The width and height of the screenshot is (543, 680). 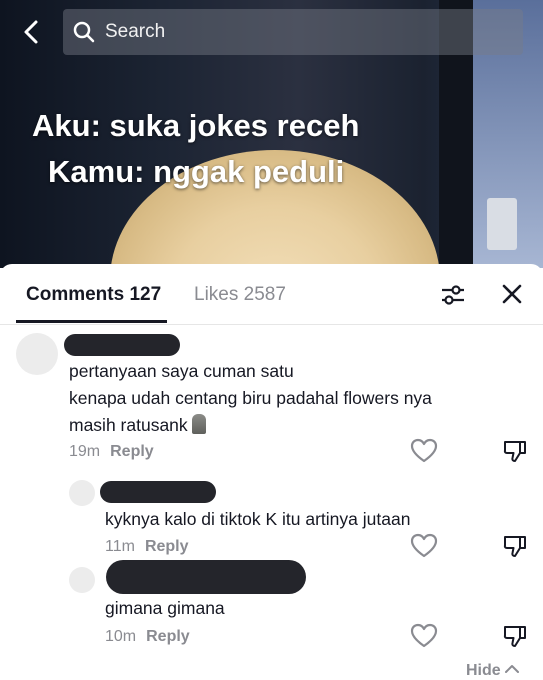 What do you see at coordinates (512, 294) in the screenshot?
I see `close-icon` at bounding box center [512, 294].